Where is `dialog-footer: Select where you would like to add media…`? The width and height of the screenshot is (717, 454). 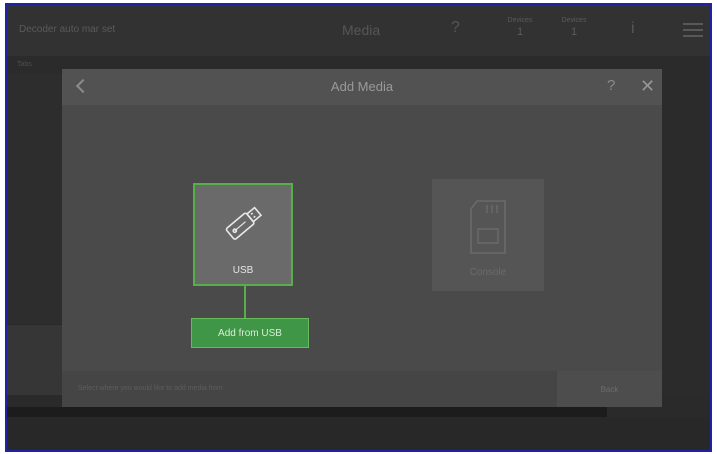 dialog-footer: Select where you would like to add media… is located at coordinates (362, 389).